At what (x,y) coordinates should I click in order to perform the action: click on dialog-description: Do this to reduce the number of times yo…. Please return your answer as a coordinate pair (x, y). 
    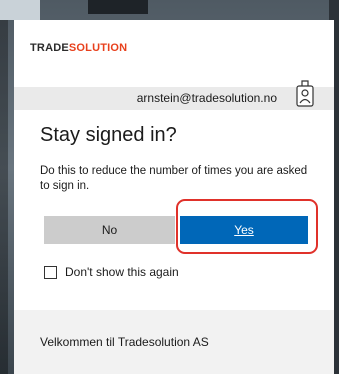
    Looking at the image, I should click on (174, 178).